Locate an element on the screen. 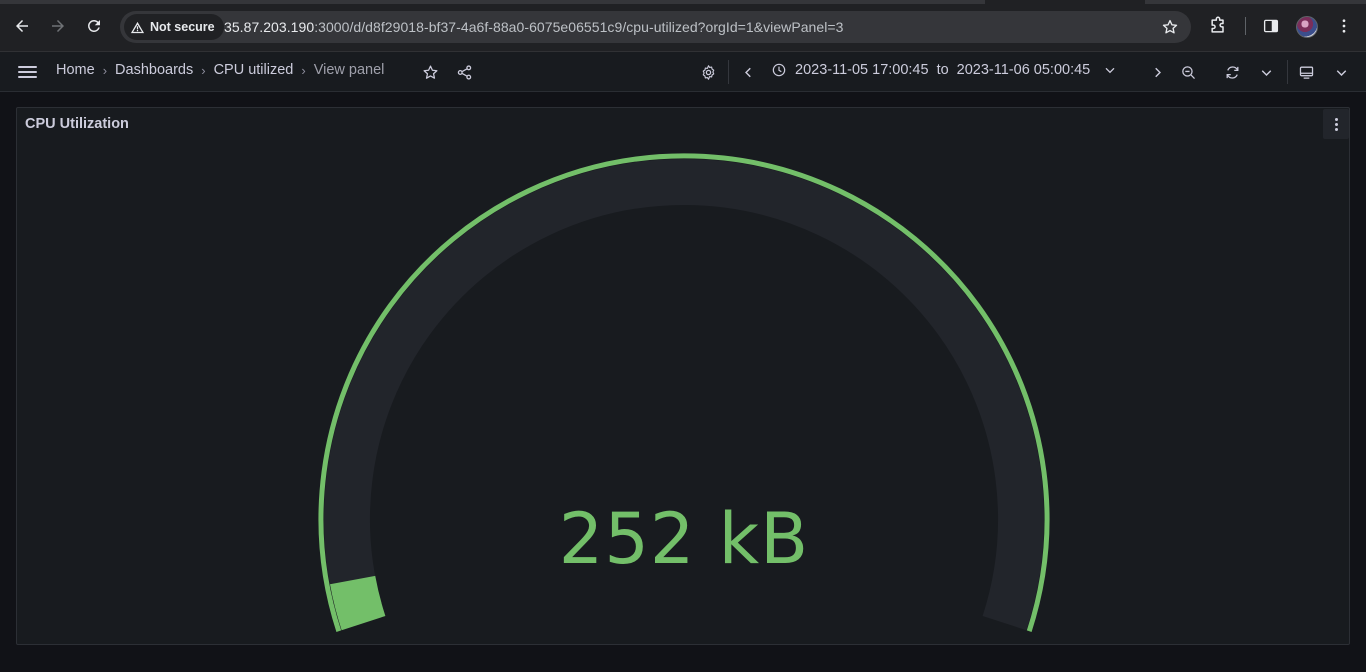 The width and height of the screenshot is (1366, 672). tv-mode-icon is located at coordinates (1306, 72).